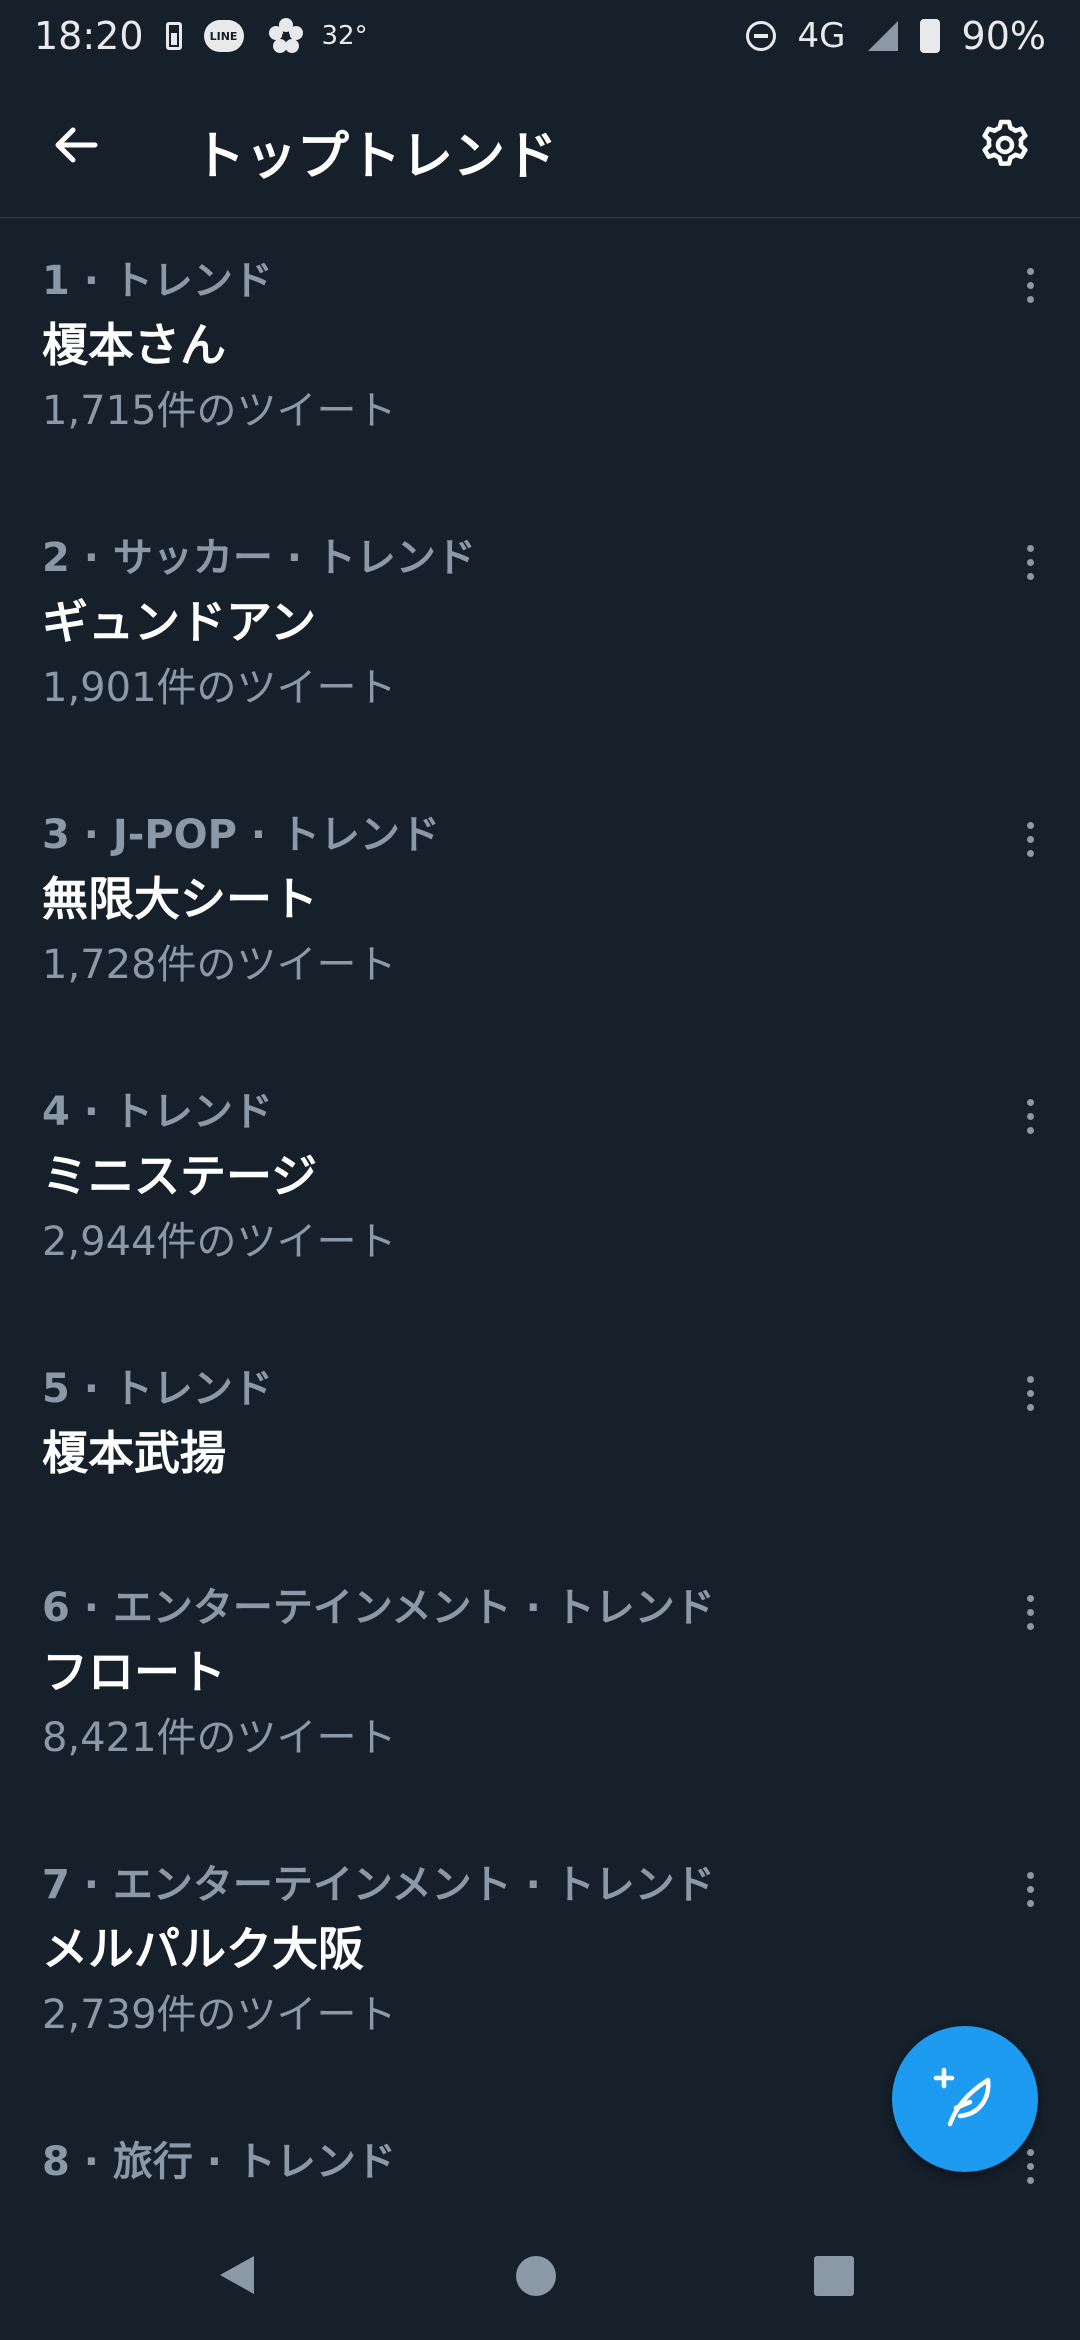 This screenshot has height=2340, width=1080. What do you see at coordinates (540, 36) in the screenshot?
I see `status-bar: 18:20 LINE 32° 4G 90%` at bounding box center [540, 36].